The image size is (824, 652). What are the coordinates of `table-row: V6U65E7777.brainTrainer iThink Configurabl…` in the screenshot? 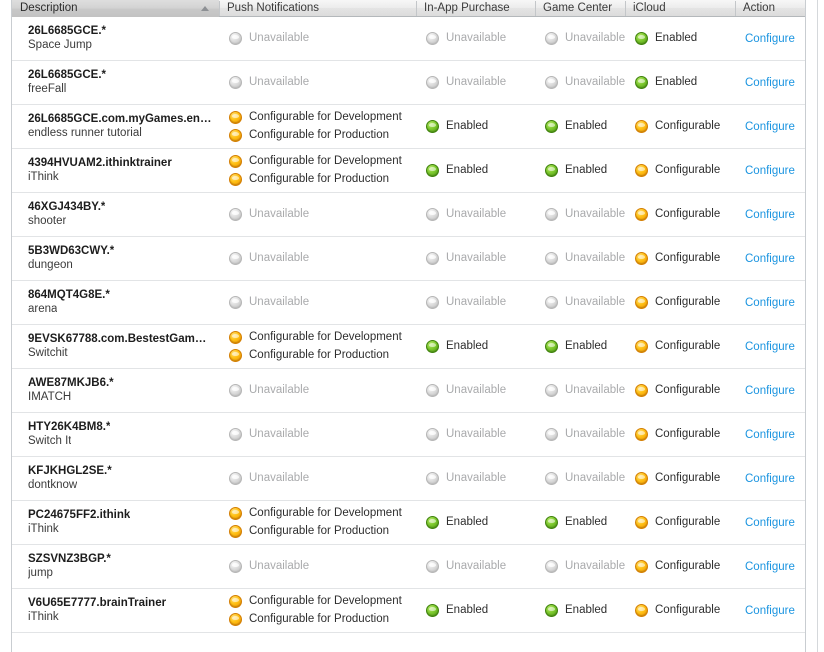 It's located at (408, 611).